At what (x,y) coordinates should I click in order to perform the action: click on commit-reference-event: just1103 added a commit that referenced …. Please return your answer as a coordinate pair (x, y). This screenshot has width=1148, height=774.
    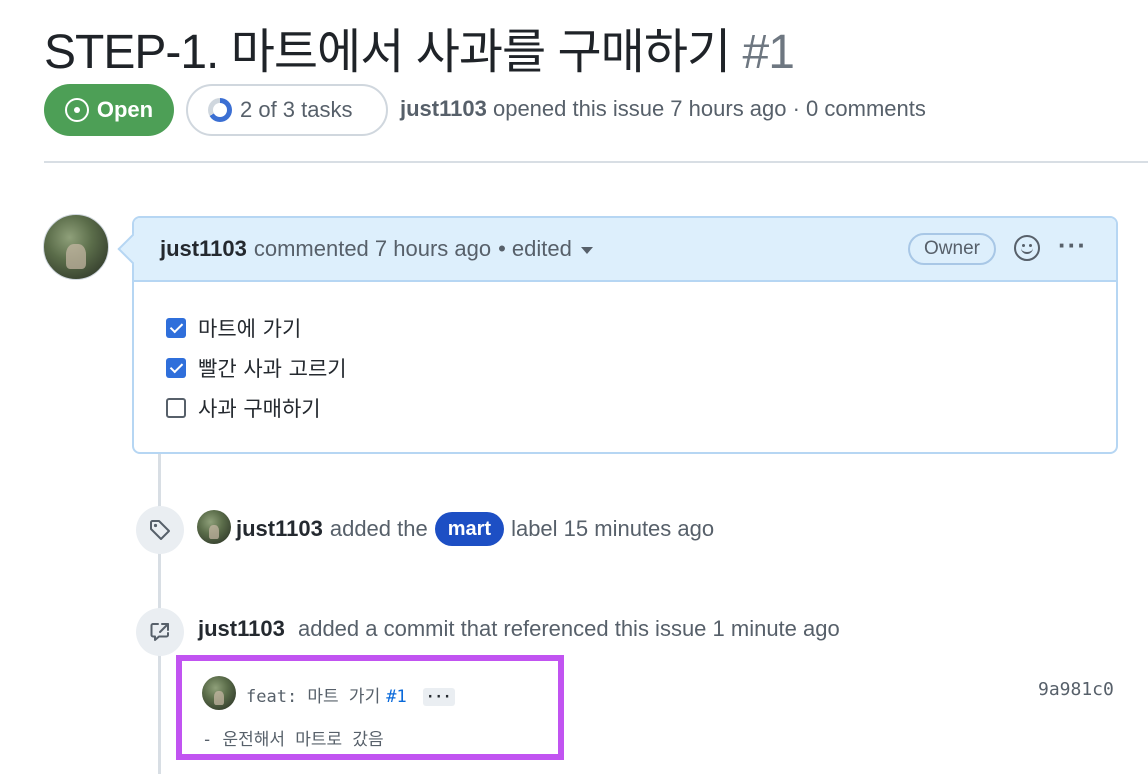
    Looking at the image, I should click on (519, 629).